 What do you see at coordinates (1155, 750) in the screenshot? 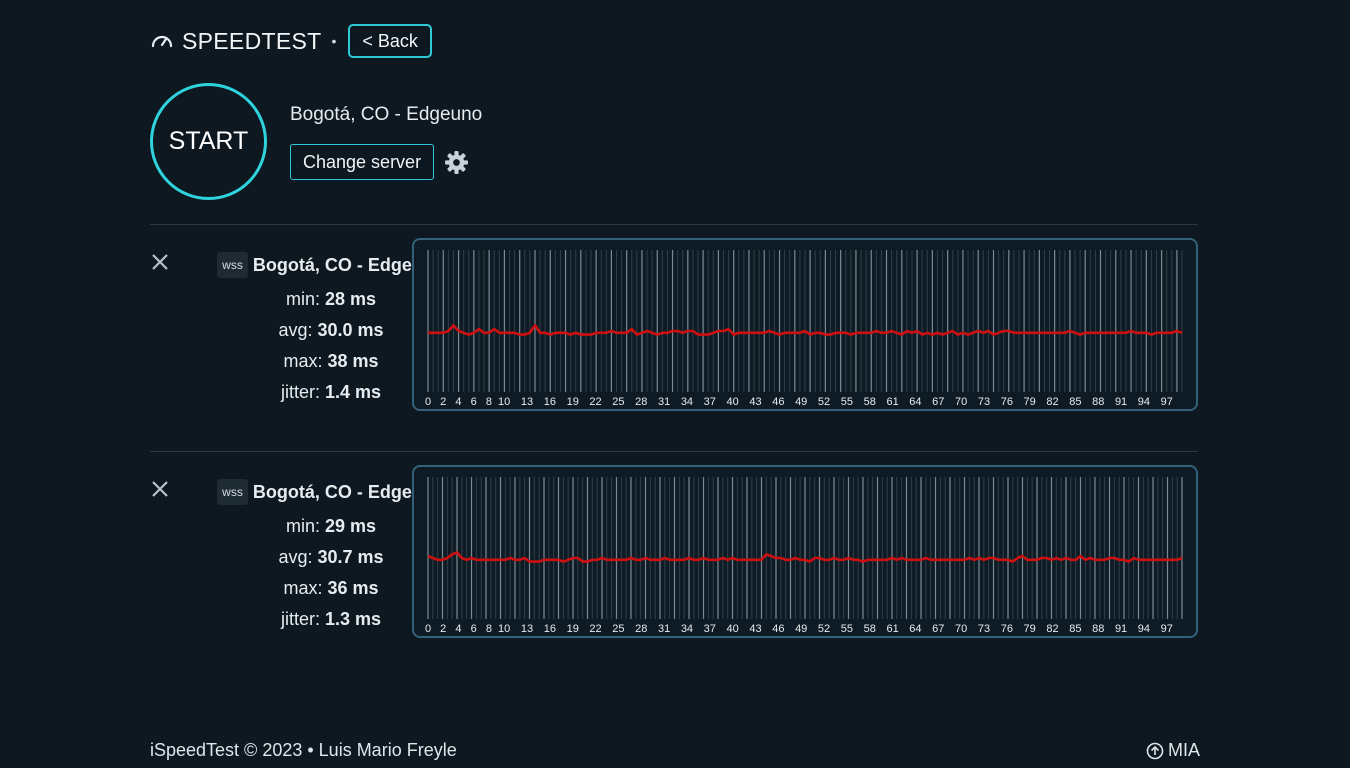
I see `arrow-up-circle-icon` at bounding box center [1155, 750].